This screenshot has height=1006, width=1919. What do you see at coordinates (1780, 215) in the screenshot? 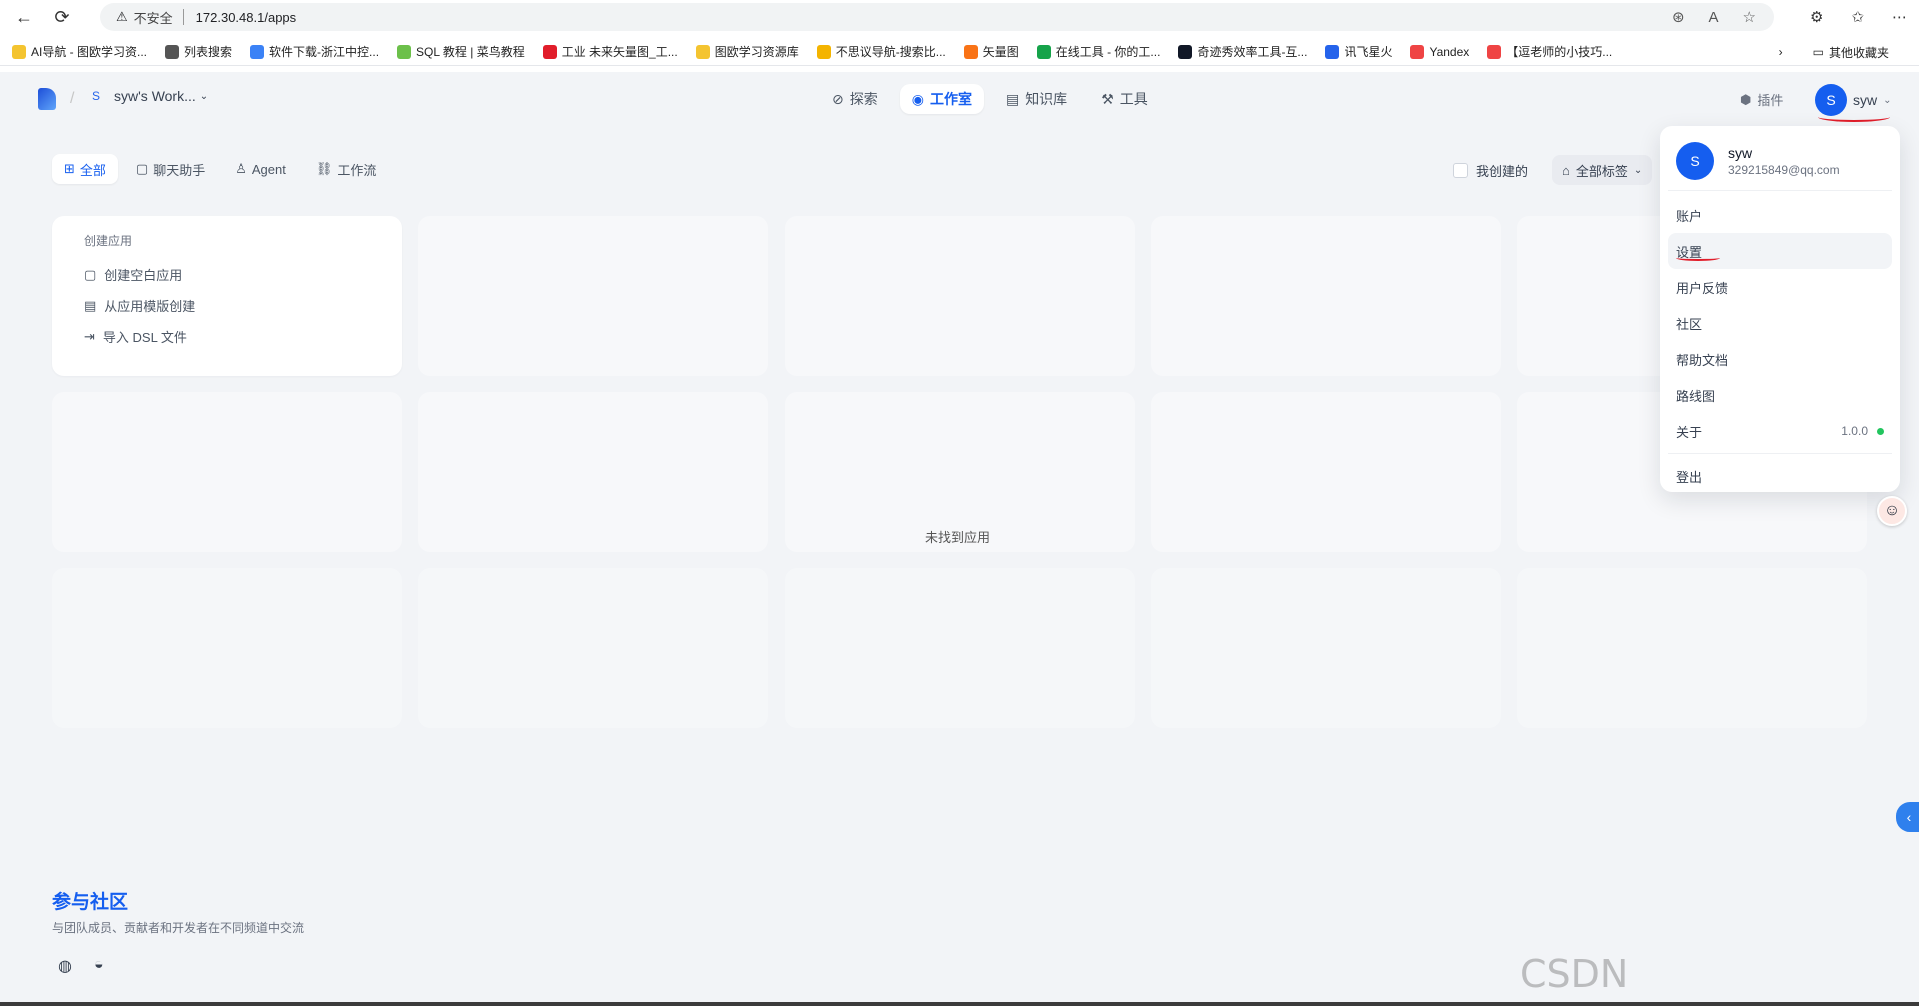
I see `menu-item-account: 账户` at bounding box center [1780, 215].